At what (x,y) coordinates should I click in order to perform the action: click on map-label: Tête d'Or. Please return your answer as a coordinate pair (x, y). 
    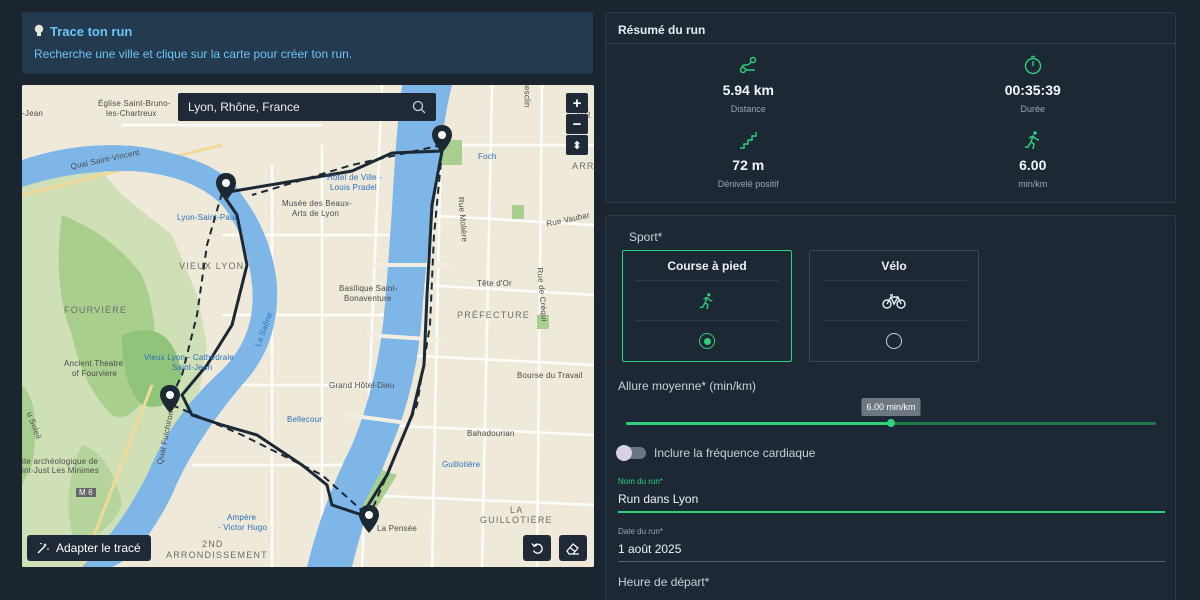
    Looking at the image, I should click on (494, 283).